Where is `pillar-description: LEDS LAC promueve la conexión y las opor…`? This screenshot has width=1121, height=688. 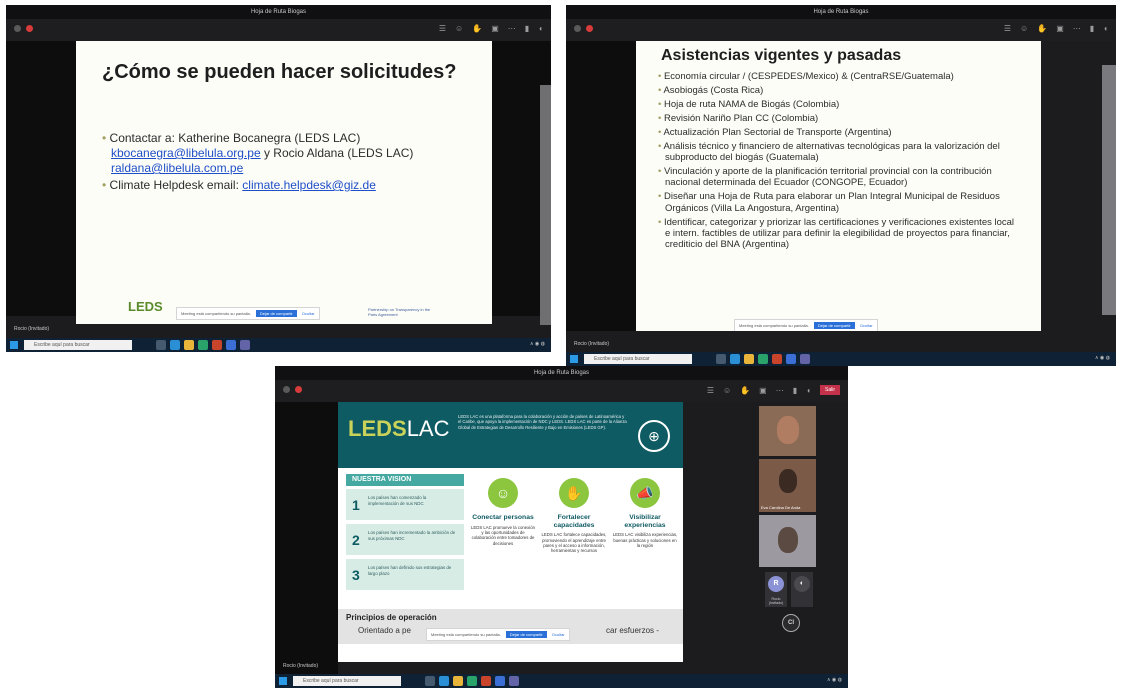 pillar-description: LEDS LAC promueve la conexión y las opor… is located at coordinates (502, 535).